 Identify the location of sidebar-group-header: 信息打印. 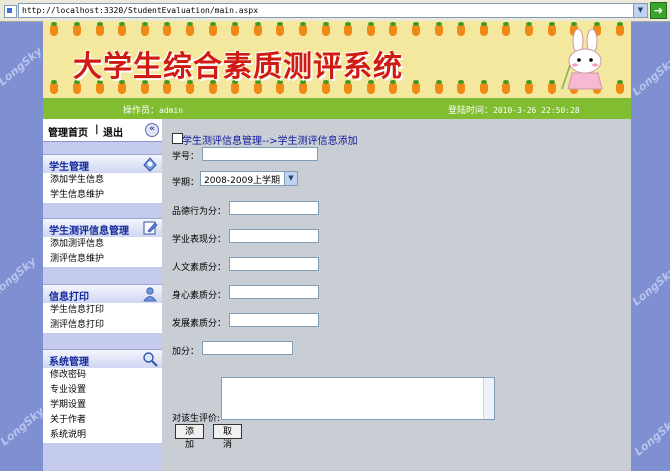
(102, 293).